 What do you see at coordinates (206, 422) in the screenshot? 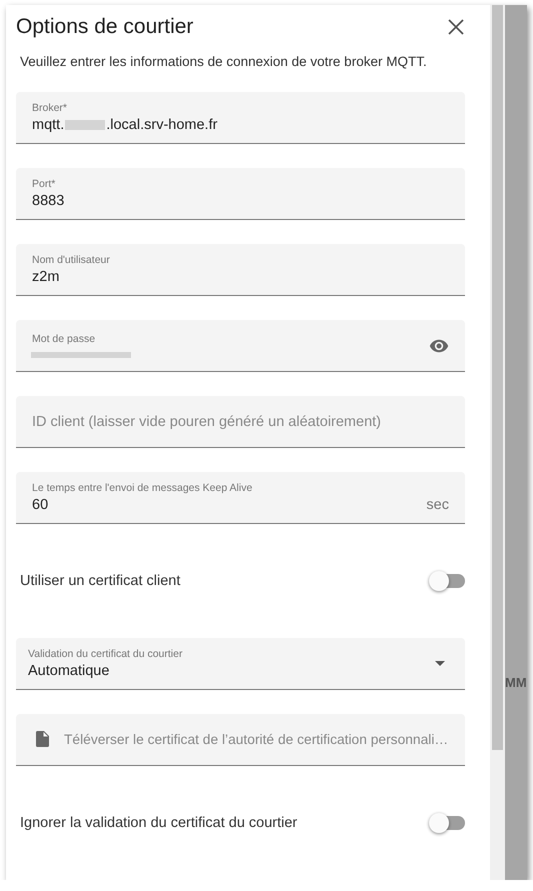
I see `field-placeholder: ID client (laisser vide pouren généré un aléatoirement)` at bounding box center [206, 422].